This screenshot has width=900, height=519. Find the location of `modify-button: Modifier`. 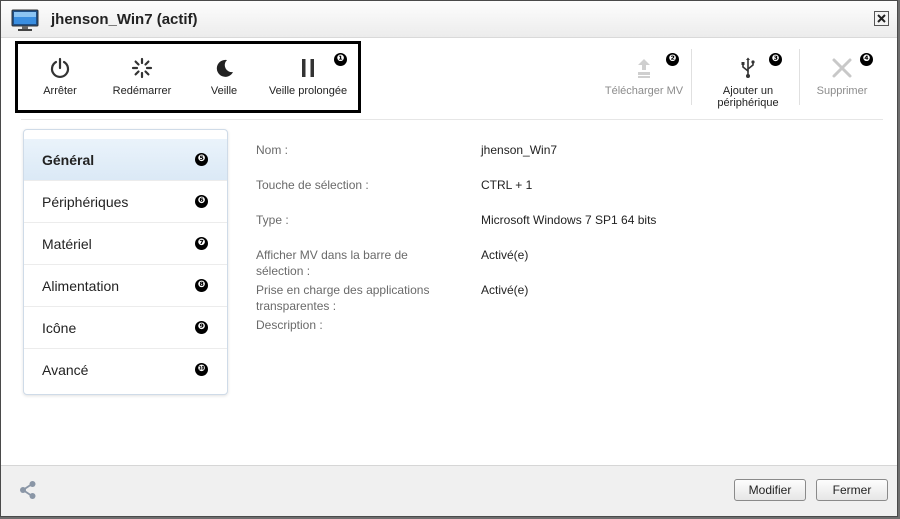

modify-button: Modifier is located at coordinates (770, 490).